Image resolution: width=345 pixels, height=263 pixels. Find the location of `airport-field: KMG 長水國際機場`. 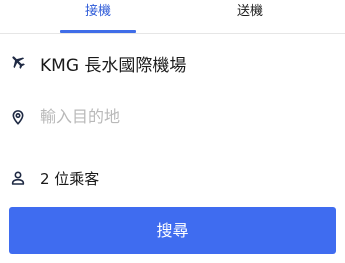

airport-field: KMG 長水國際機場 is located at coordinates (172, 62).